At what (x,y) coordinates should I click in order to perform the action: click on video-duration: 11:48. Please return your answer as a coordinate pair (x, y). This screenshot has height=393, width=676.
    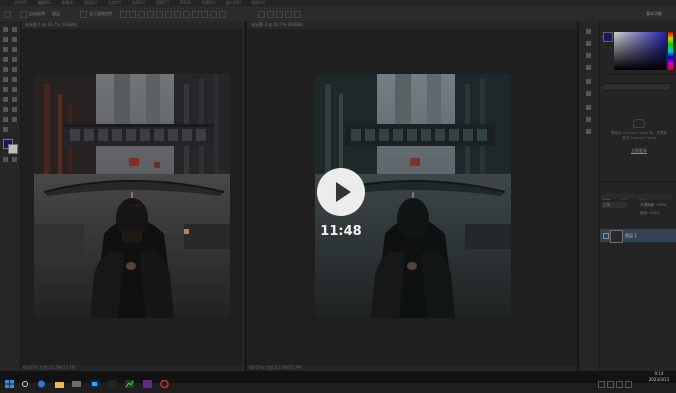
    Looking at the image, I should click on (341, 231).